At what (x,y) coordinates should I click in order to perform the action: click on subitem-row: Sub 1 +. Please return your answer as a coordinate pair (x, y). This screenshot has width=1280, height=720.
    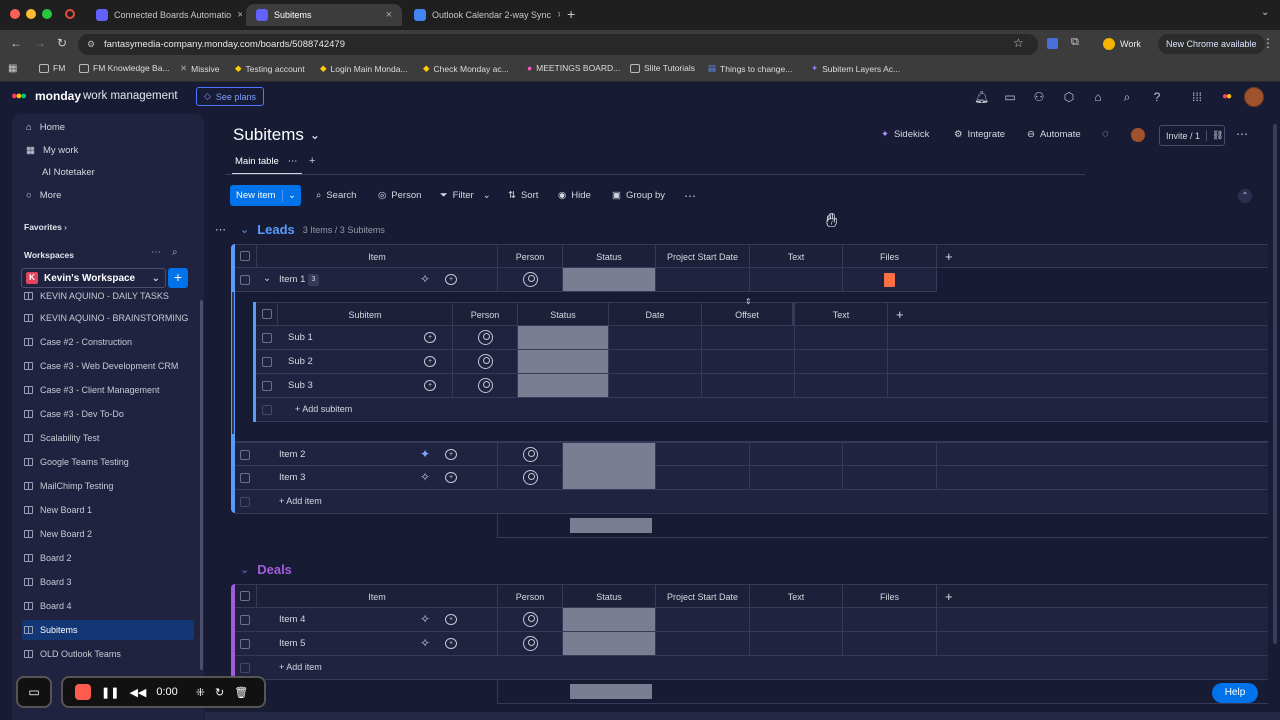
    Looking at the image, I should click on (354, 338).